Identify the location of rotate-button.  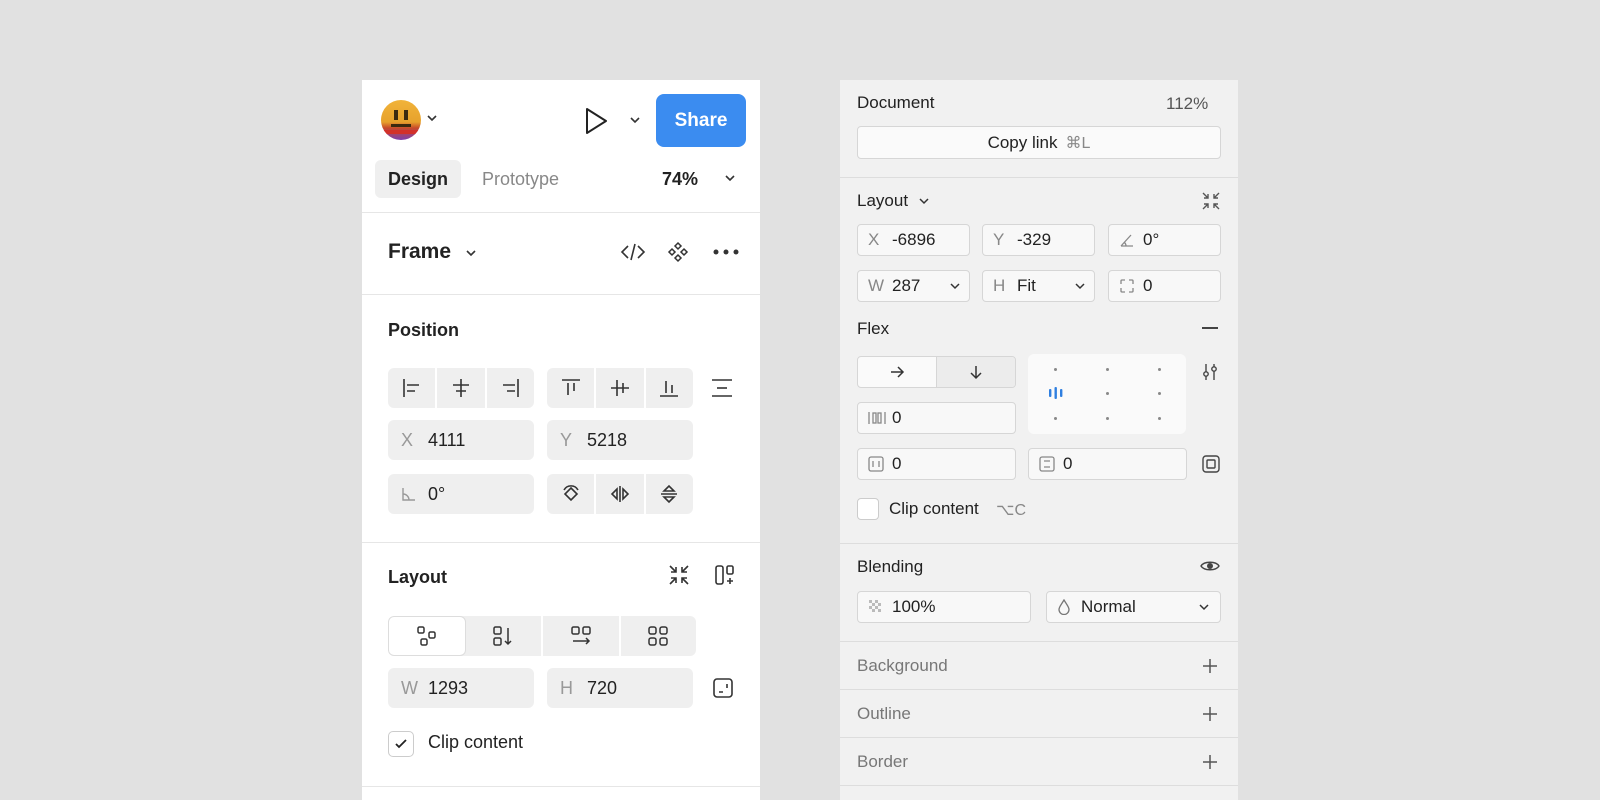
(572, 494).